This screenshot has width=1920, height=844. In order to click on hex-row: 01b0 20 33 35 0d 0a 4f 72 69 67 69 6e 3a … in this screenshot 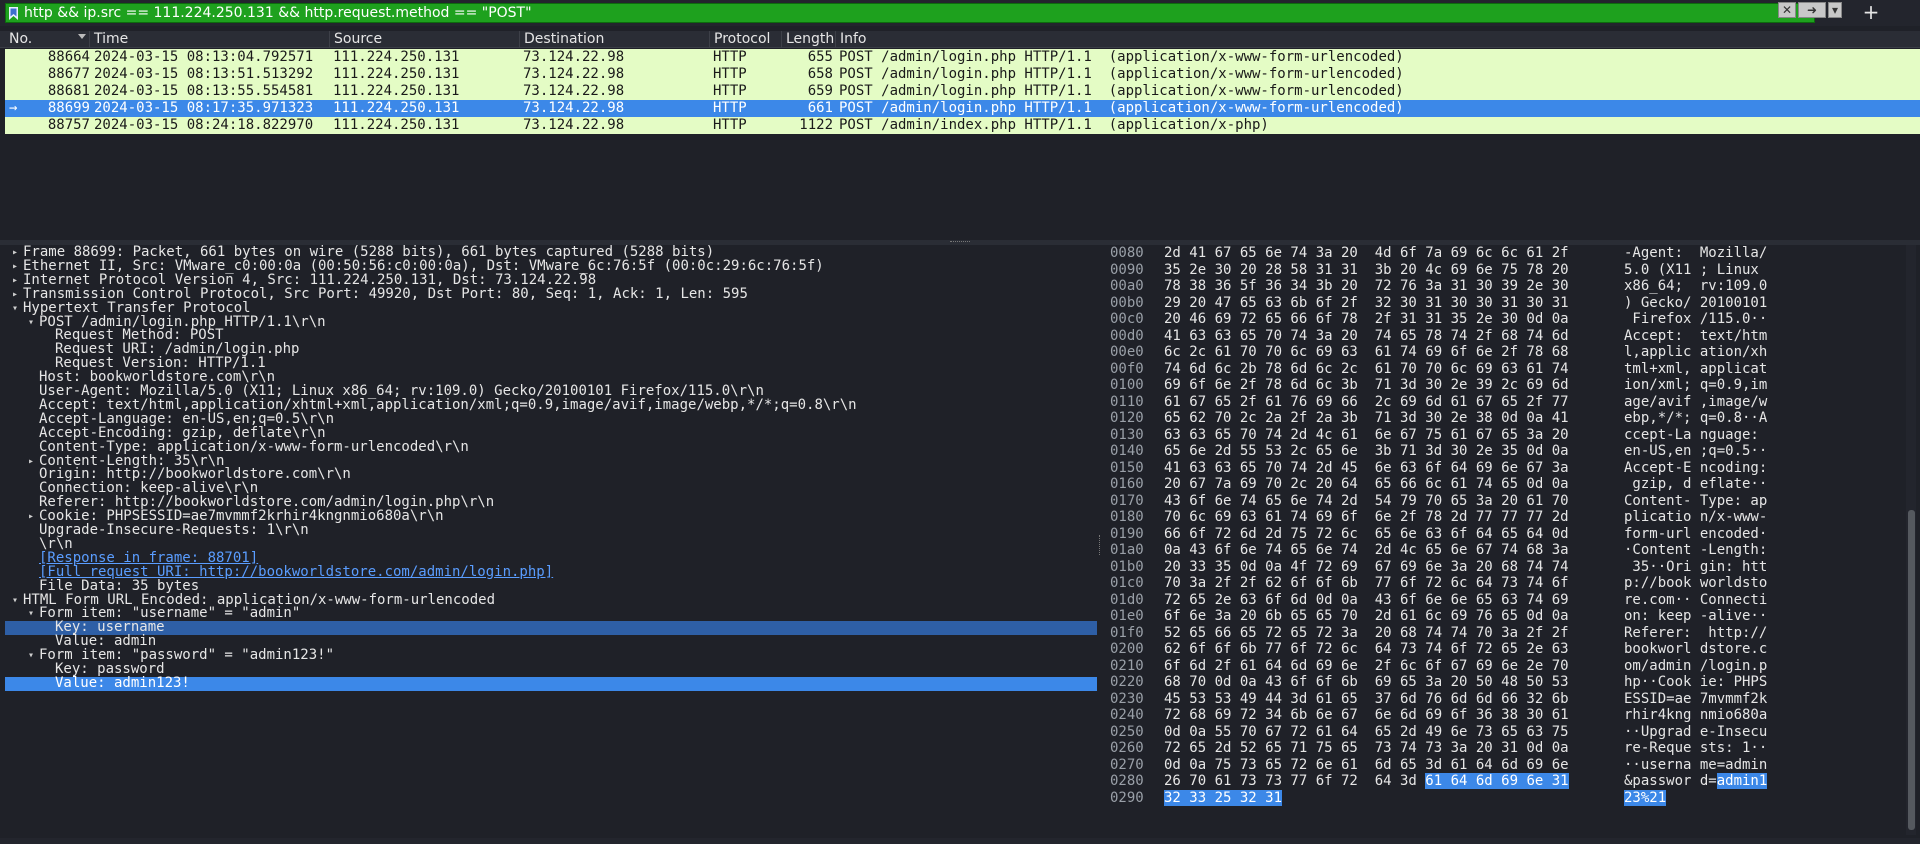, I will do `click(1505, 567)`.